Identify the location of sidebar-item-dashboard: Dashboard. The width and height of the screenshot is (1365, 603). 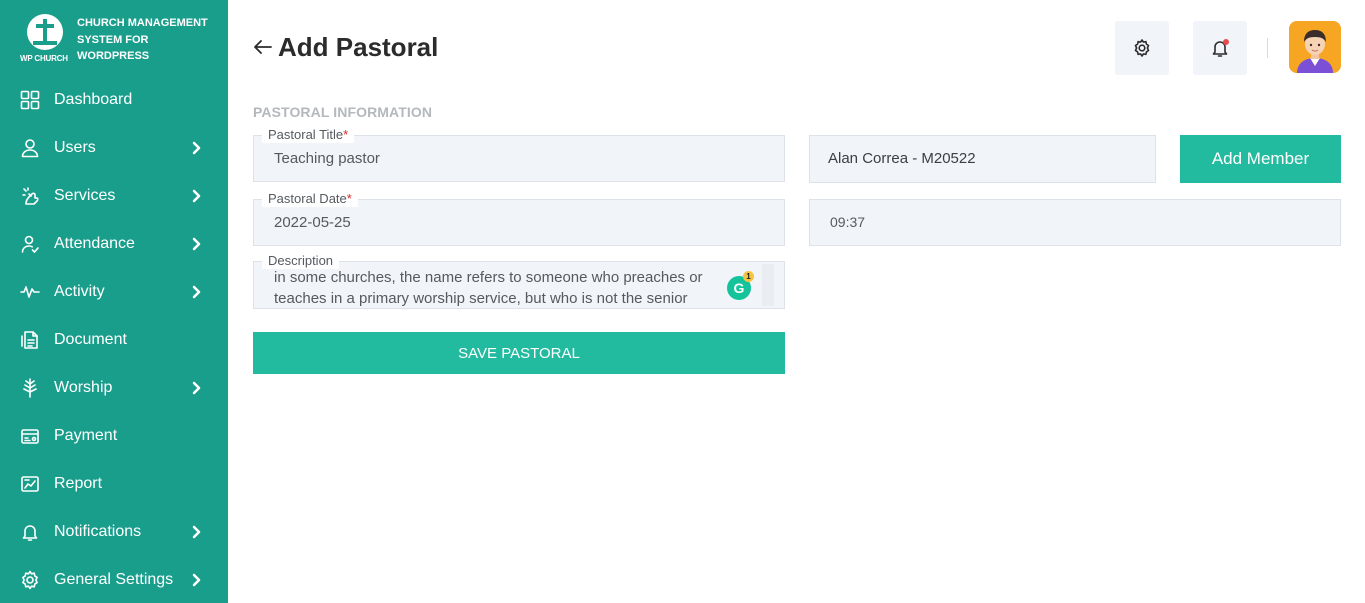
(114, 100).